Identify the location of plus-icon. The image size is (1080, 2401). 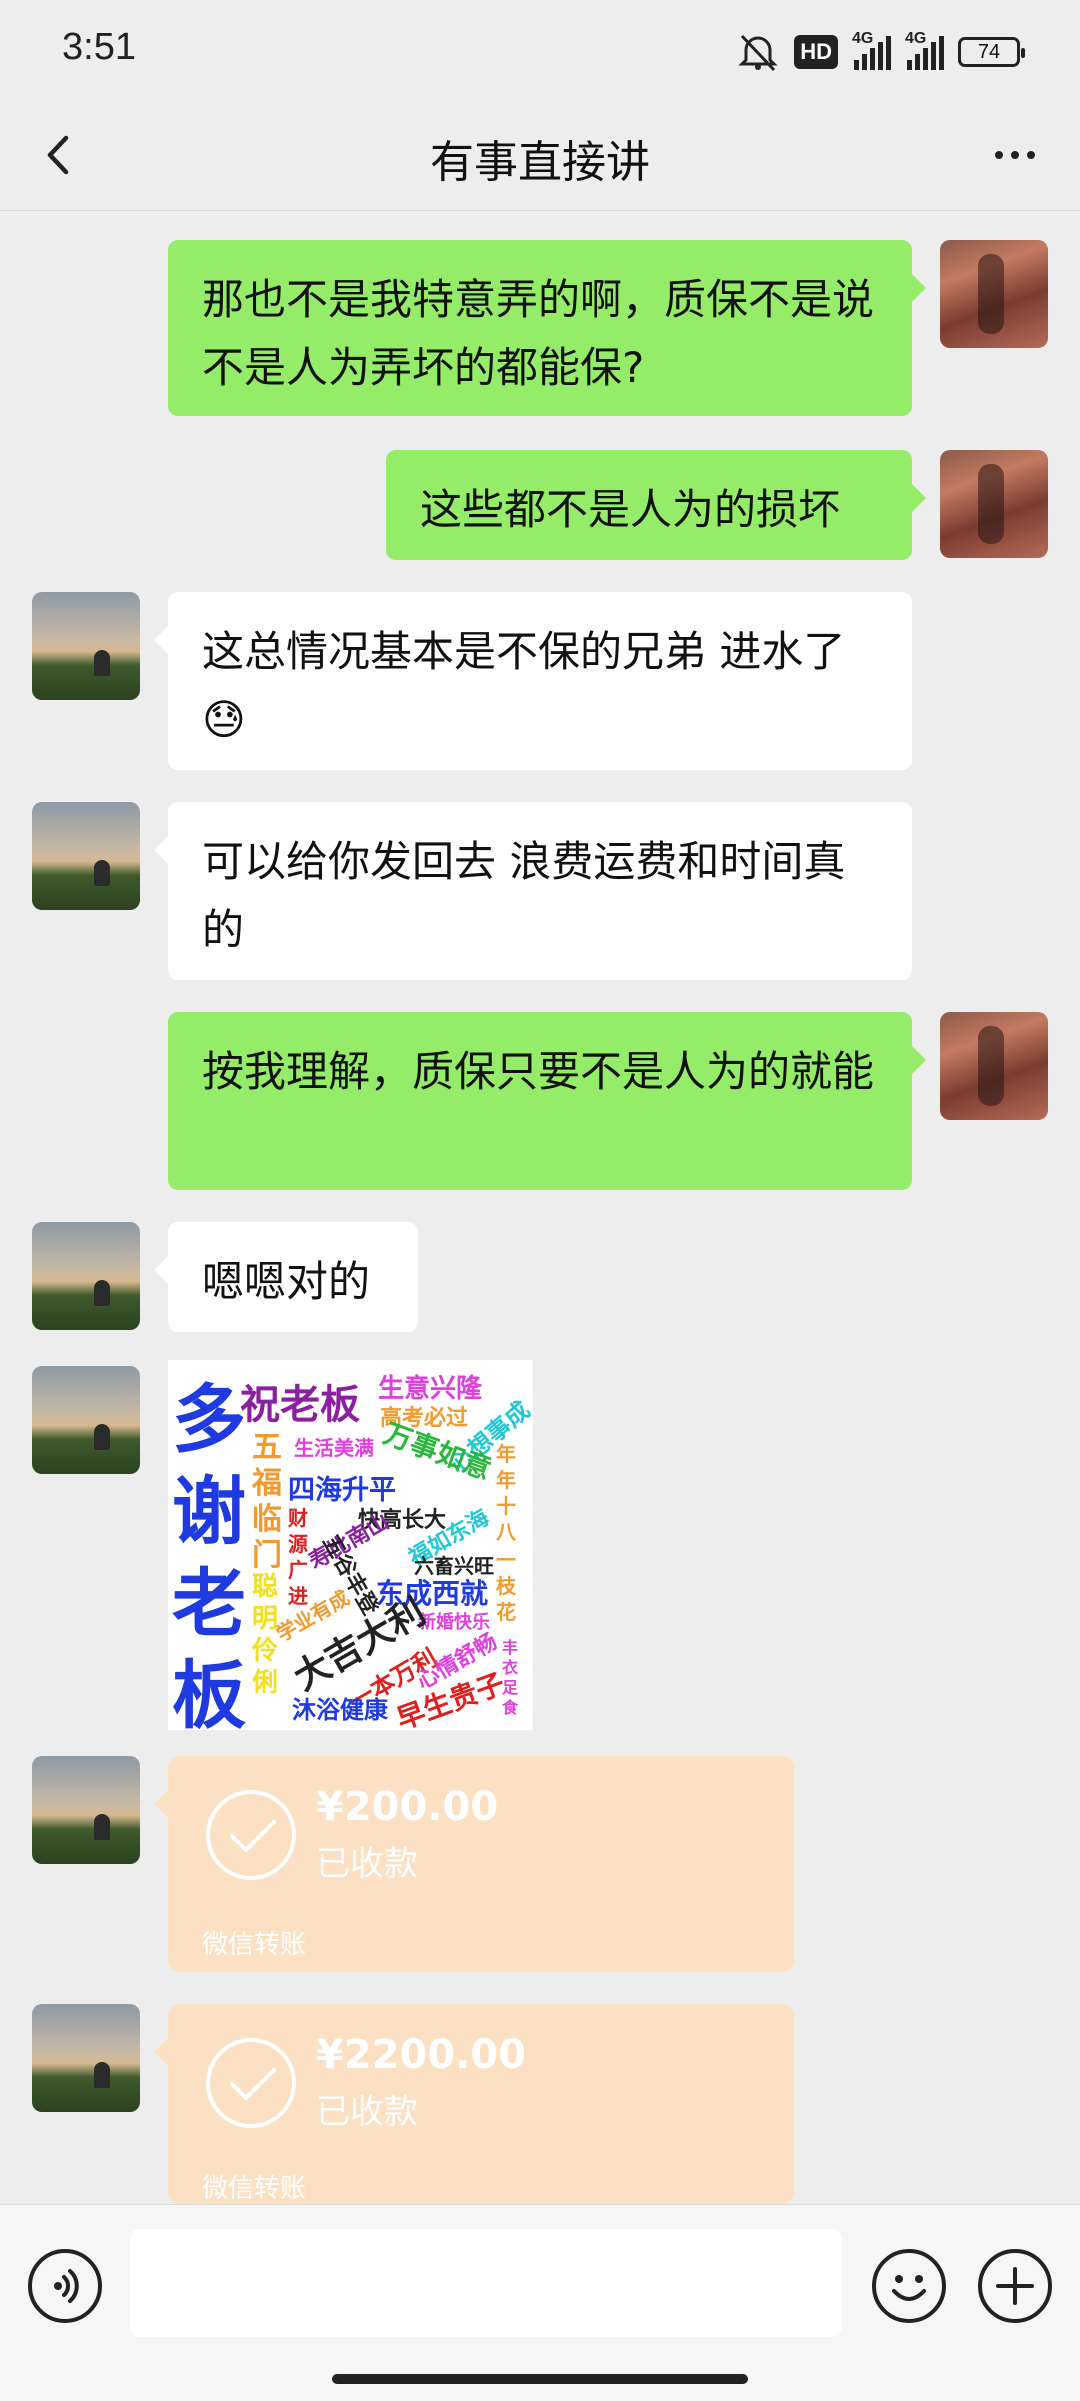
(1015, 2286).